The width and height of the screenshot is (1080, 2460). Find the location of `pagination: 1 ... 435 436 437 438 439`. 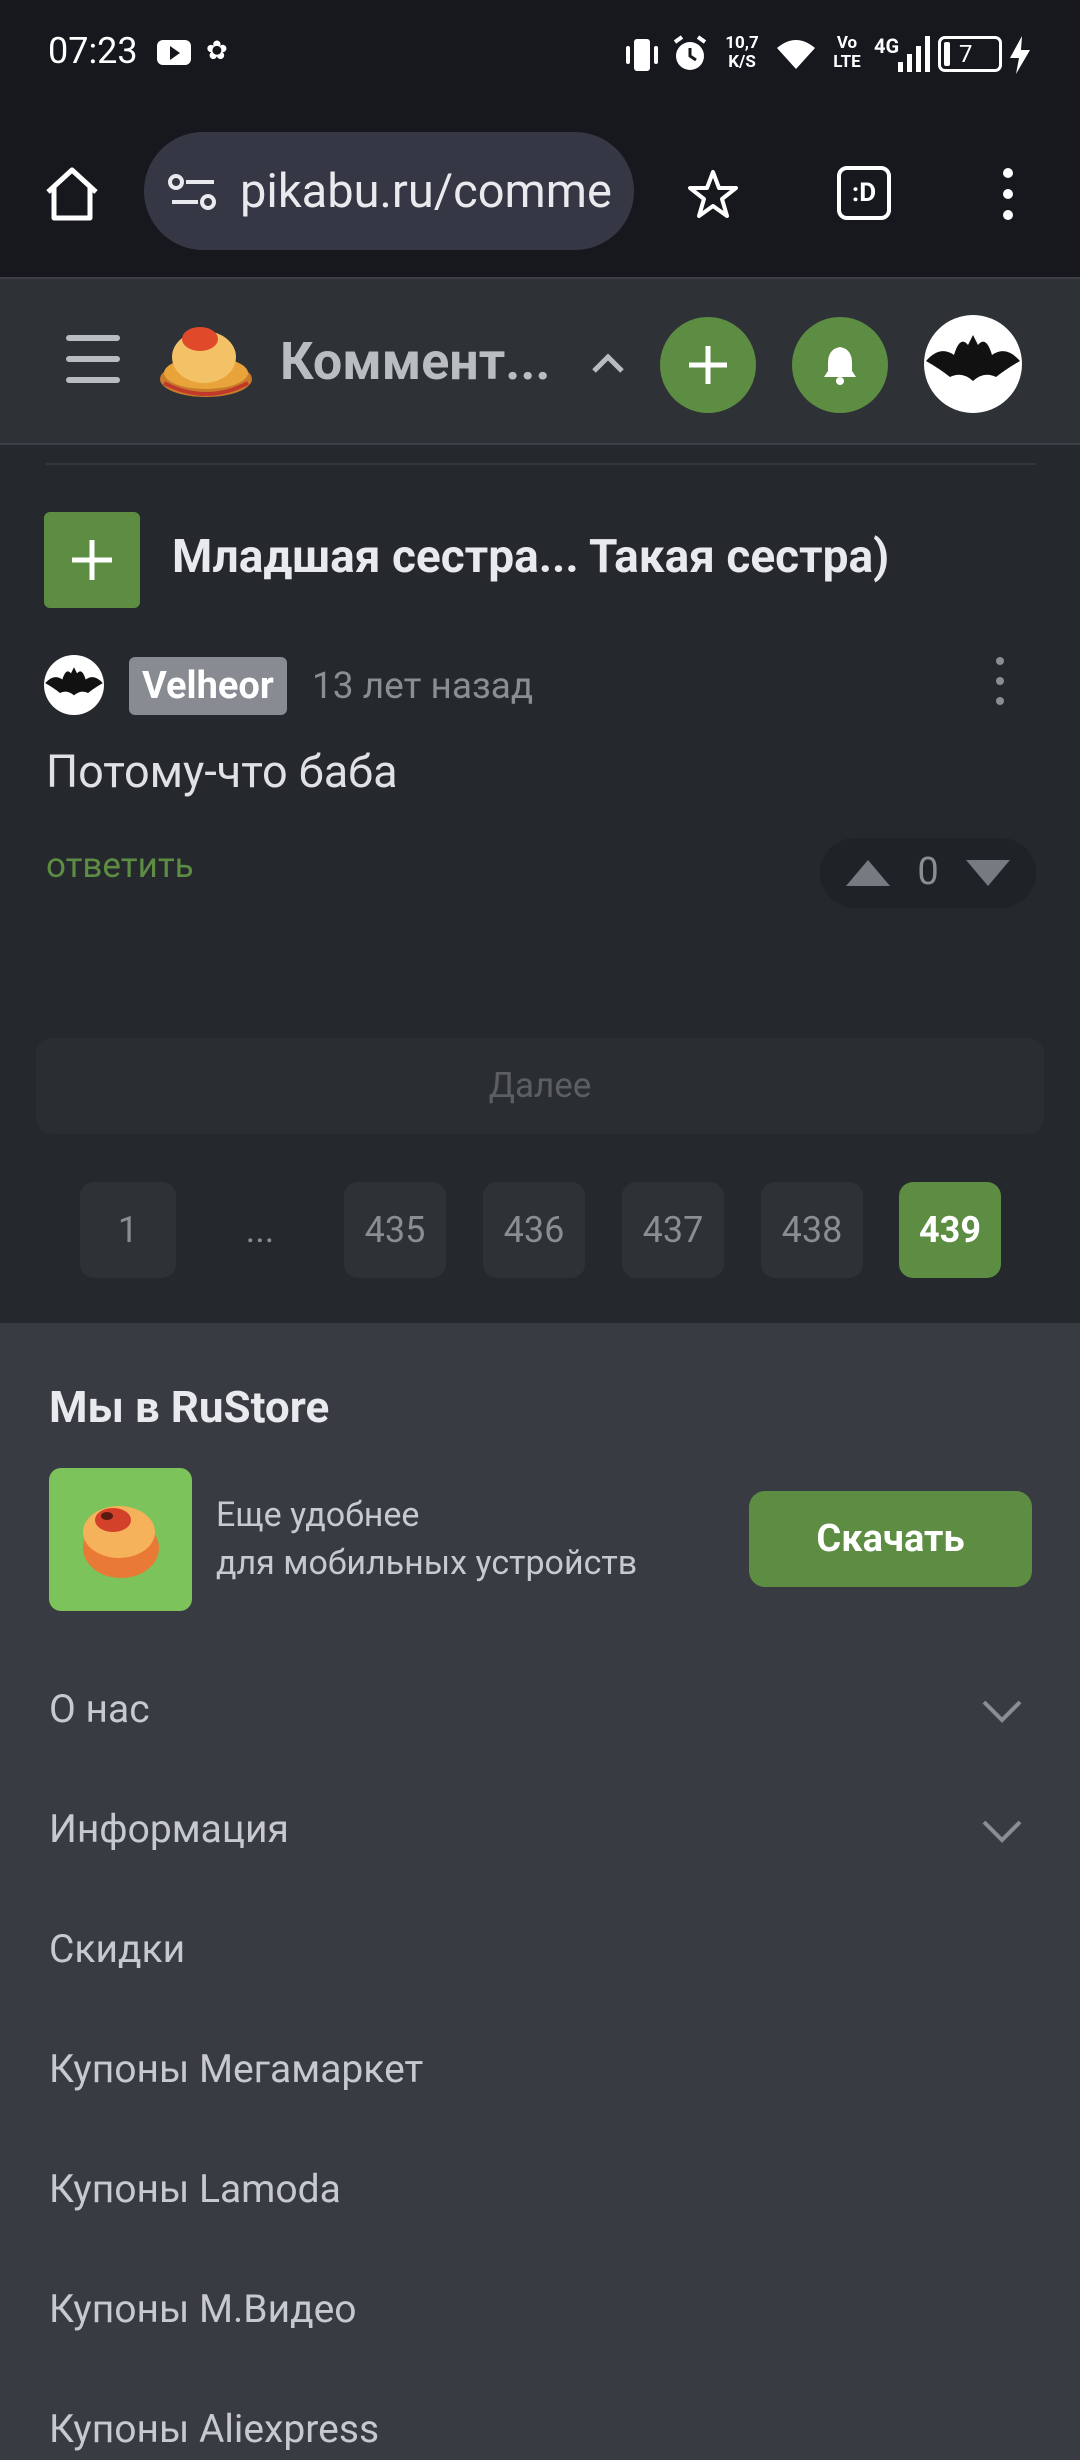

pagination: 1 ... 435 436 437 438 439 is located at coordinates (540, 1230).